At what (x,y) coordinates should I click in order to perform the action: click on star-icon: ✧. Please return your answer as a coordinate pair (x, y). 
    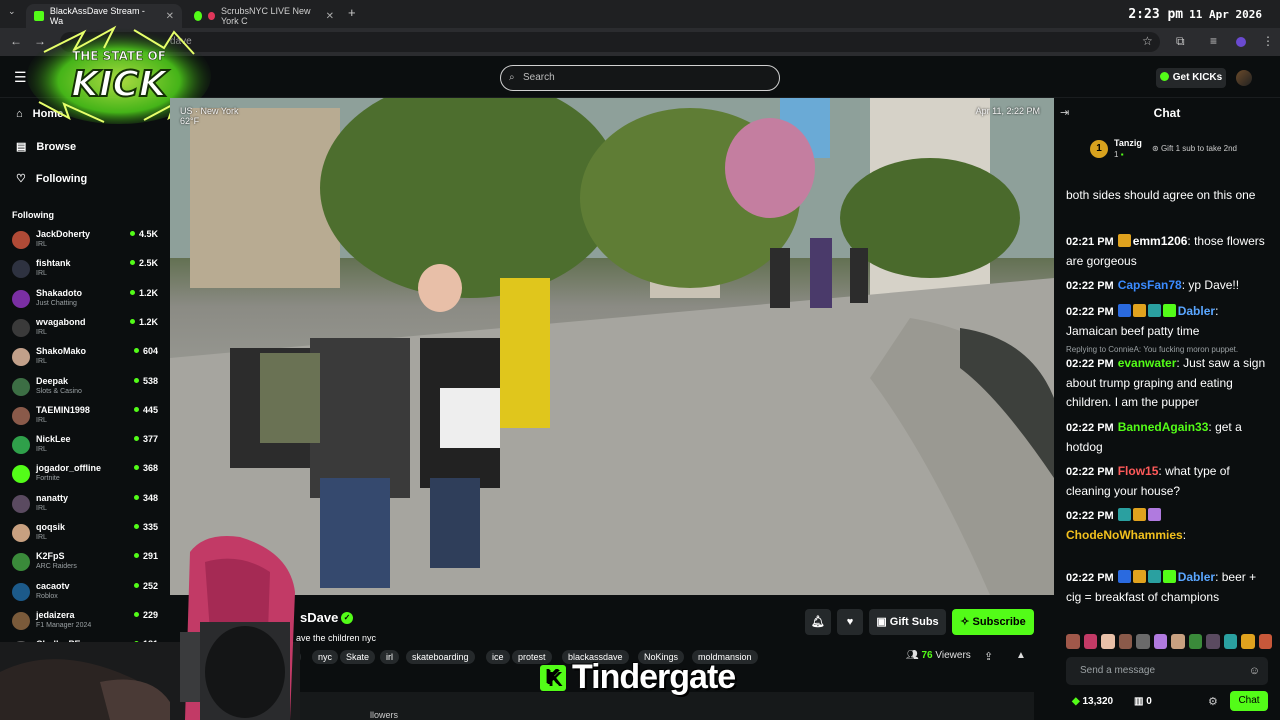
    Looking at the image, I should click on (965, 622).